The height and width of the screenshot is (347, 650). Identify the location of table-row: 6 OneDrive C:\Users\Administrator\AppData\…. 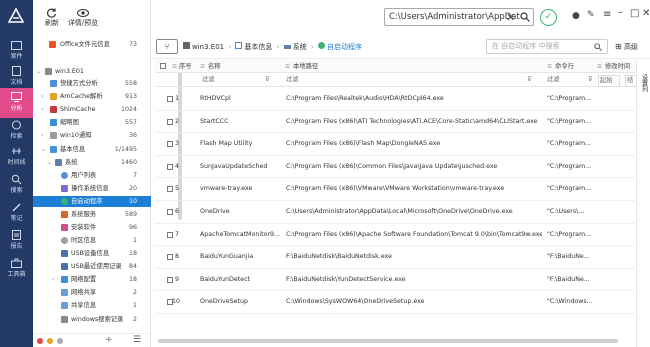
(395, 212).